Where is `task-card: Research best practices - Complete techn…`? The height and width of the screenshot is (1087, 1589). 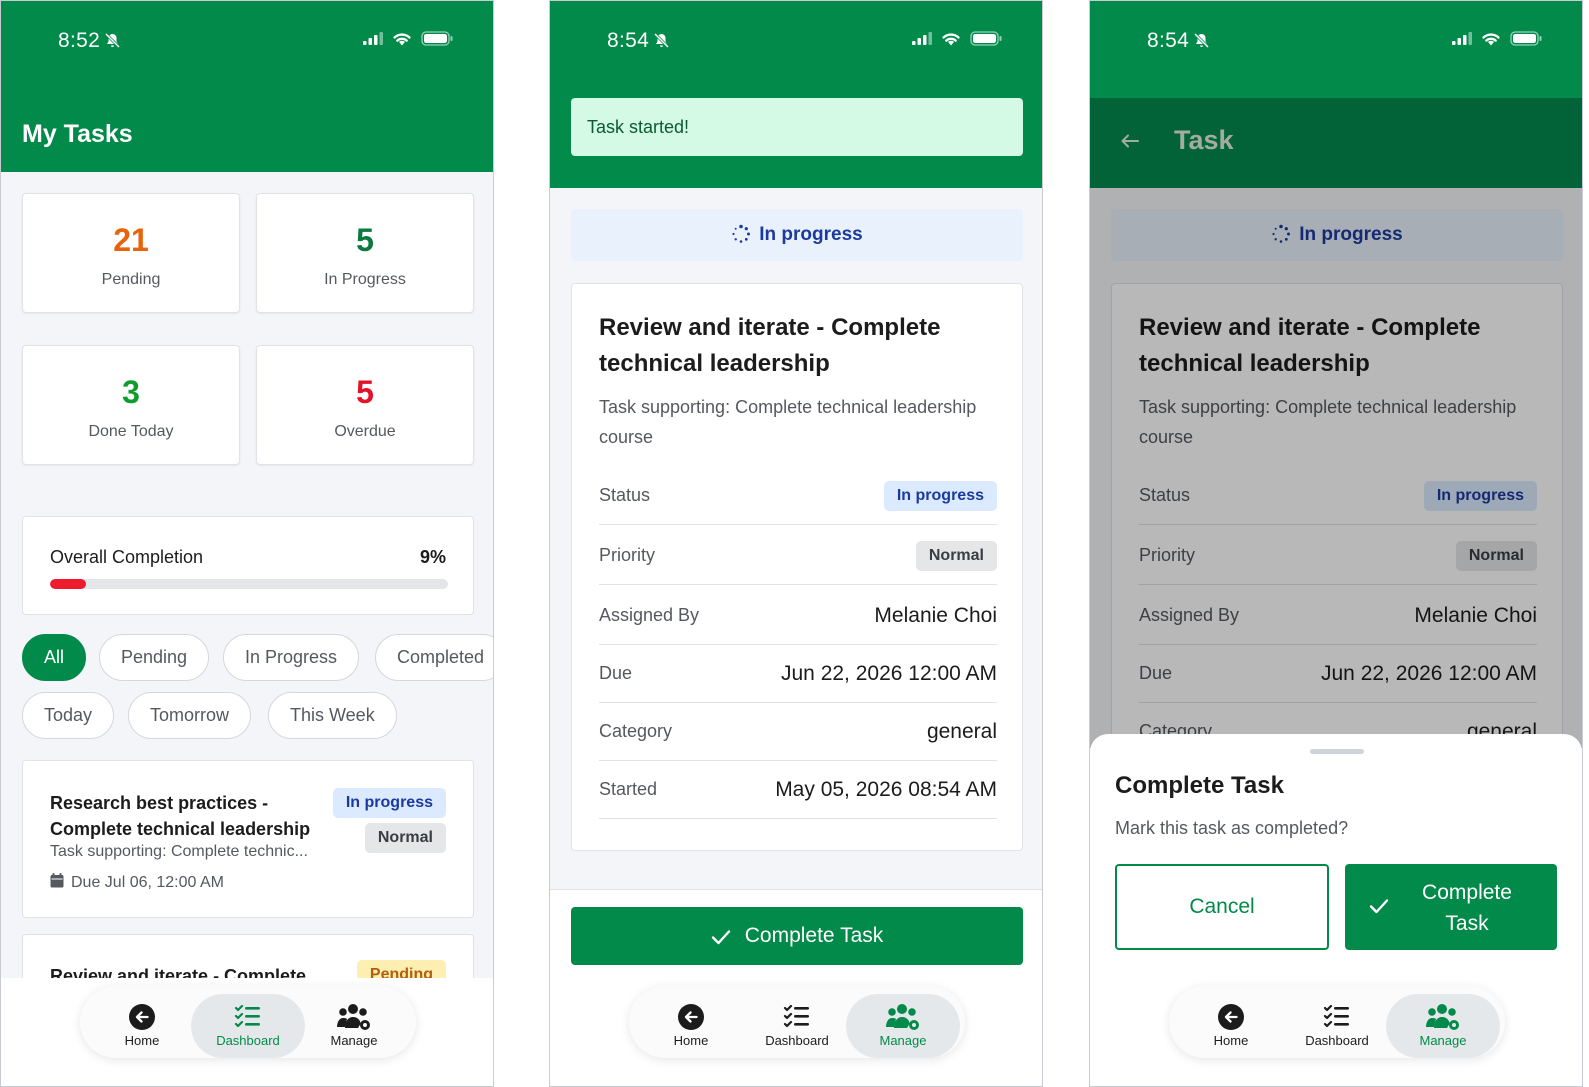
task-card: Research best practices - Complete techn… is located at coordinates (248, 839).